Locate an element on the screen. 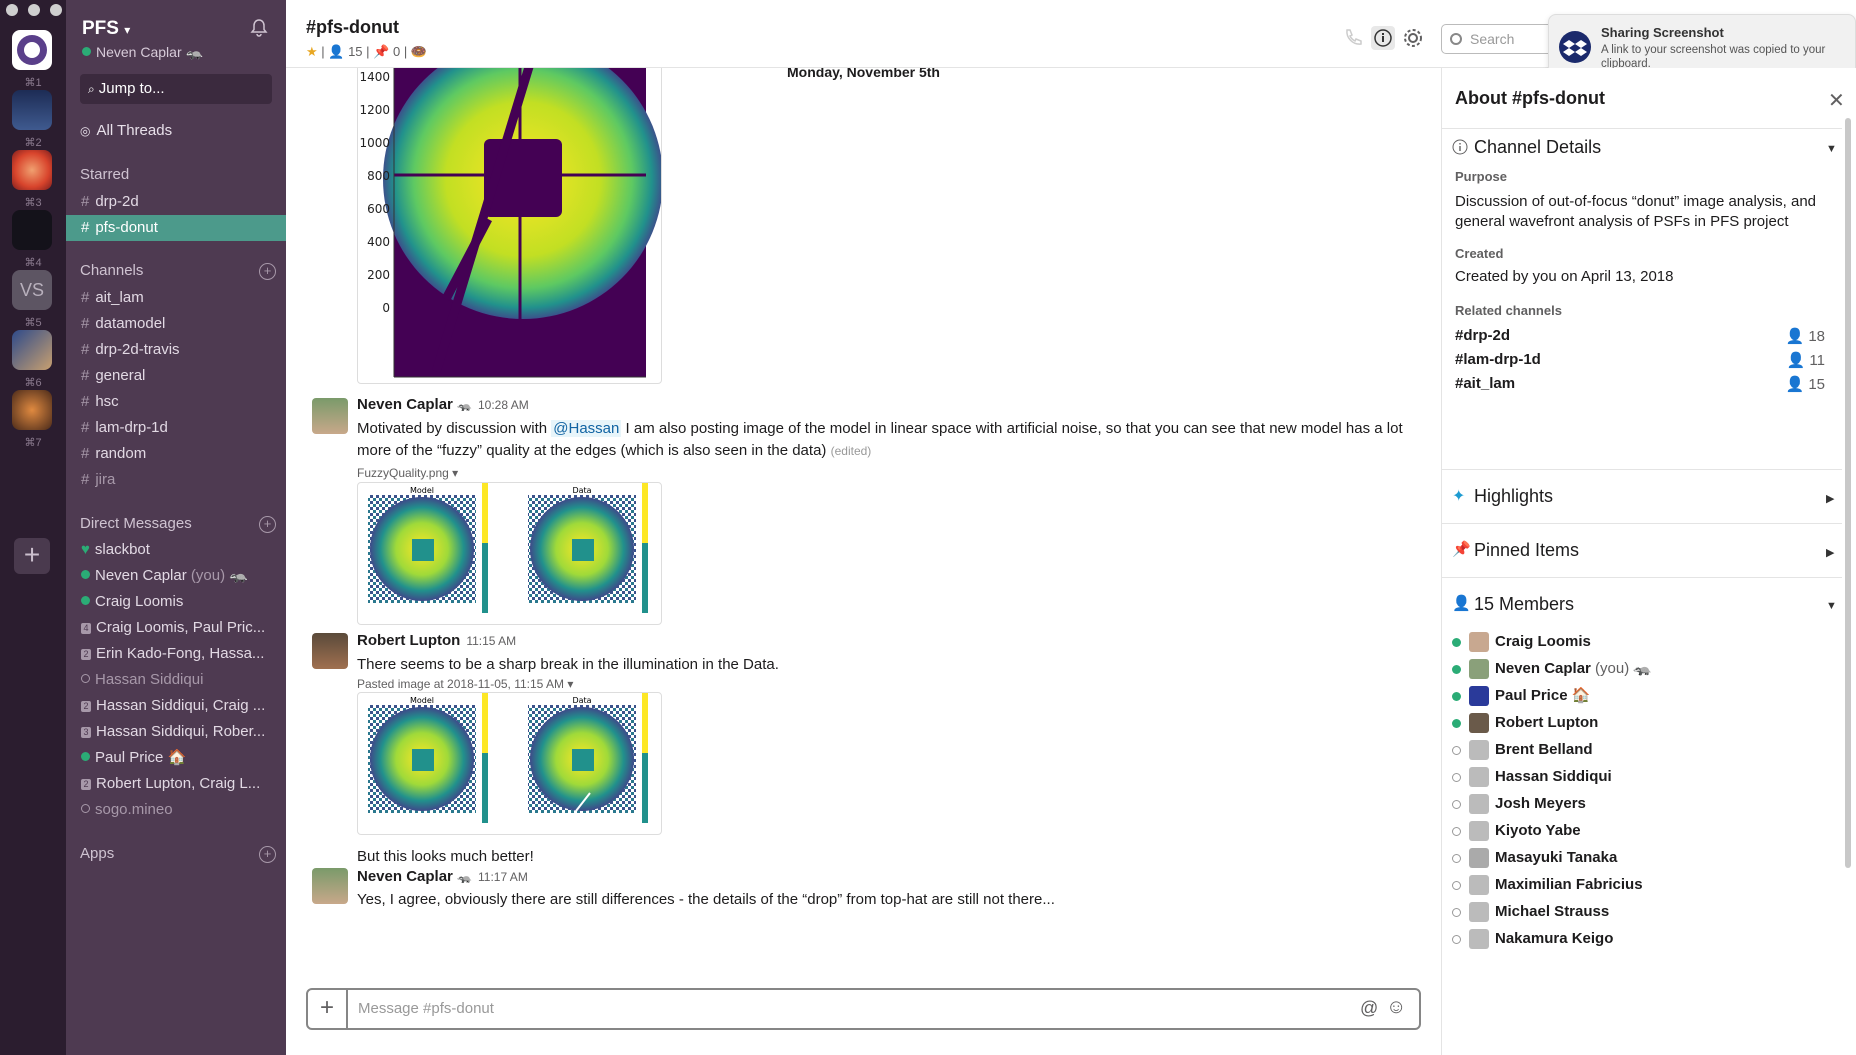 This screenshot has width=1856, height=1055. dm-item: Craig Loomis is located at coordinates (176, 602).